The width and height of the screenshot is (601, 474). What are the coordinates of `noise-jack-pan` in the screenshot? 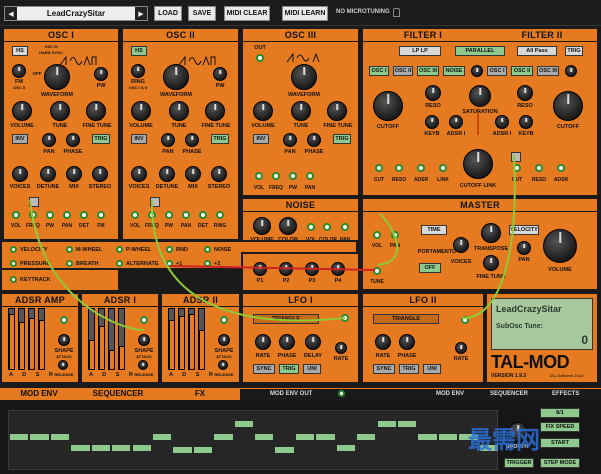 It's located at (345, 227).